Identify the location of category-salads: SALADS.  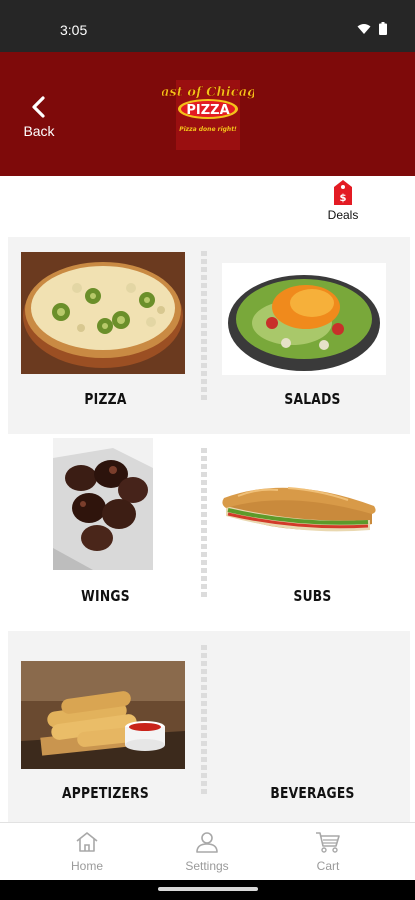
(312, 335).